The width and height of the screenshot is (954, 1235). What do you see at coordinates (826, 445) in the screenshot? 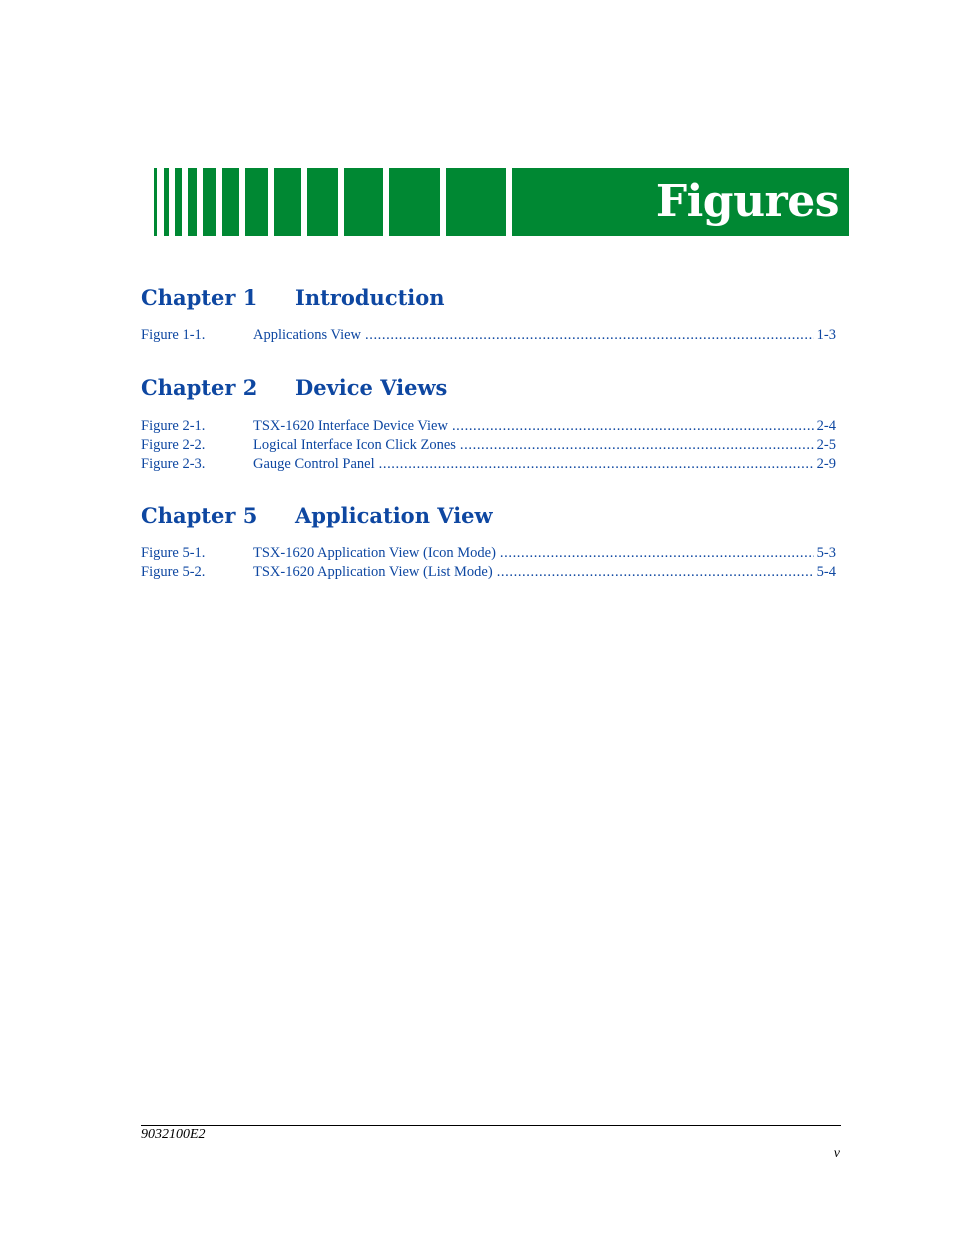
I see `figure-page: 2-5` at bounding box center [826, 445].